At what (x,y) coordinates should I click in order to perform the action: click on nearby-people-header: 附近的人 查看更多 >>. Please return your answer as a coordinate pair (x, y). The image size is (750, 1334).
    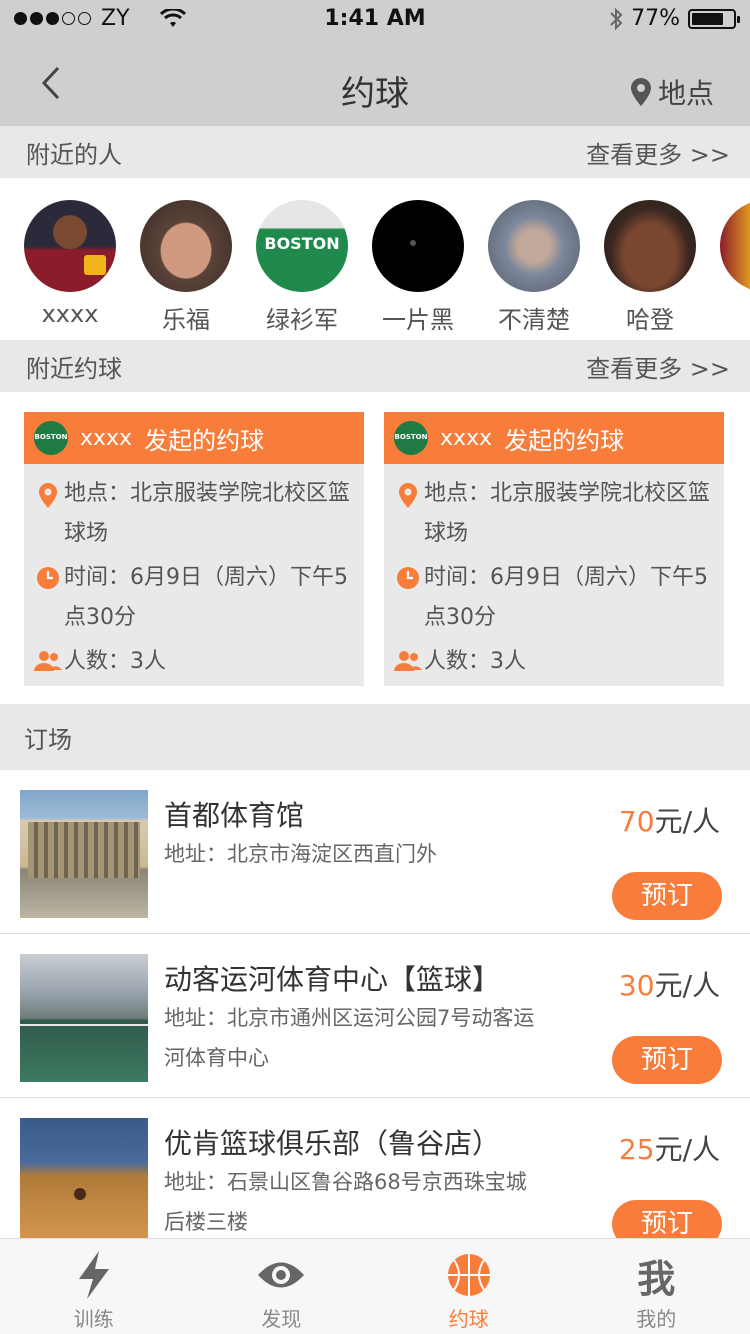
    Looking at the image, I should click on (375, 152).